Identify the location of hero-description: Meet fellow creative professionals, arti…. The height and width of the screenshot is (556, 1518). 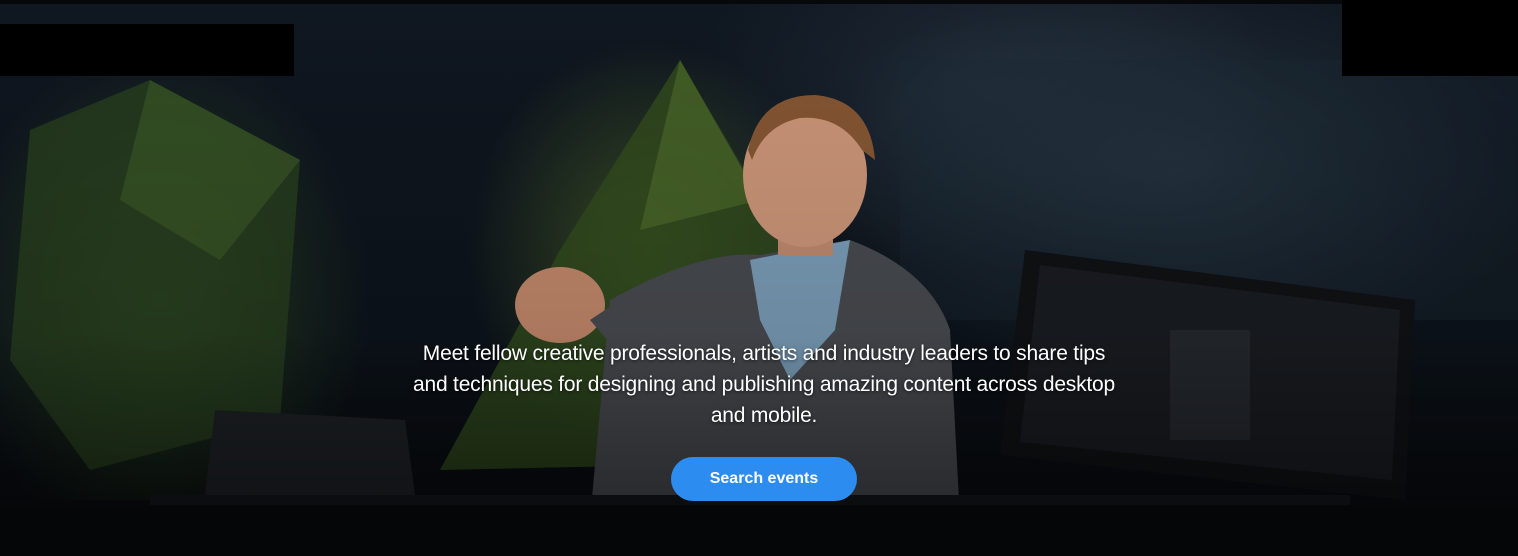
(763, 384).